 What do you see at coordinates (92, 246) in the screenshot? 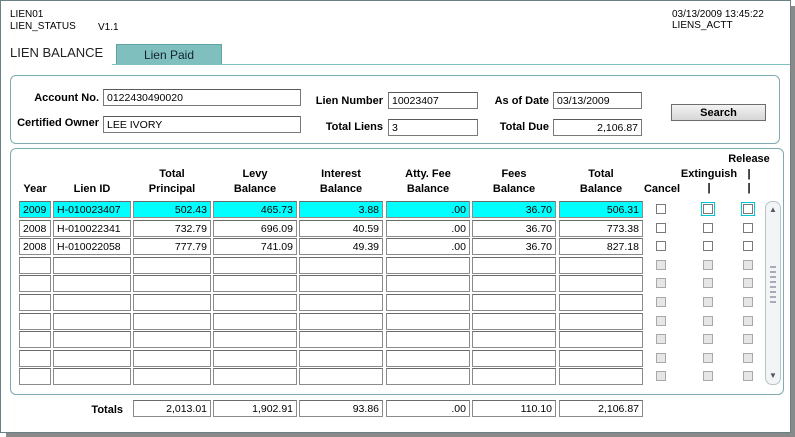
I see `cell-lien-id: H-010022058` at bounding box center [92, 246].